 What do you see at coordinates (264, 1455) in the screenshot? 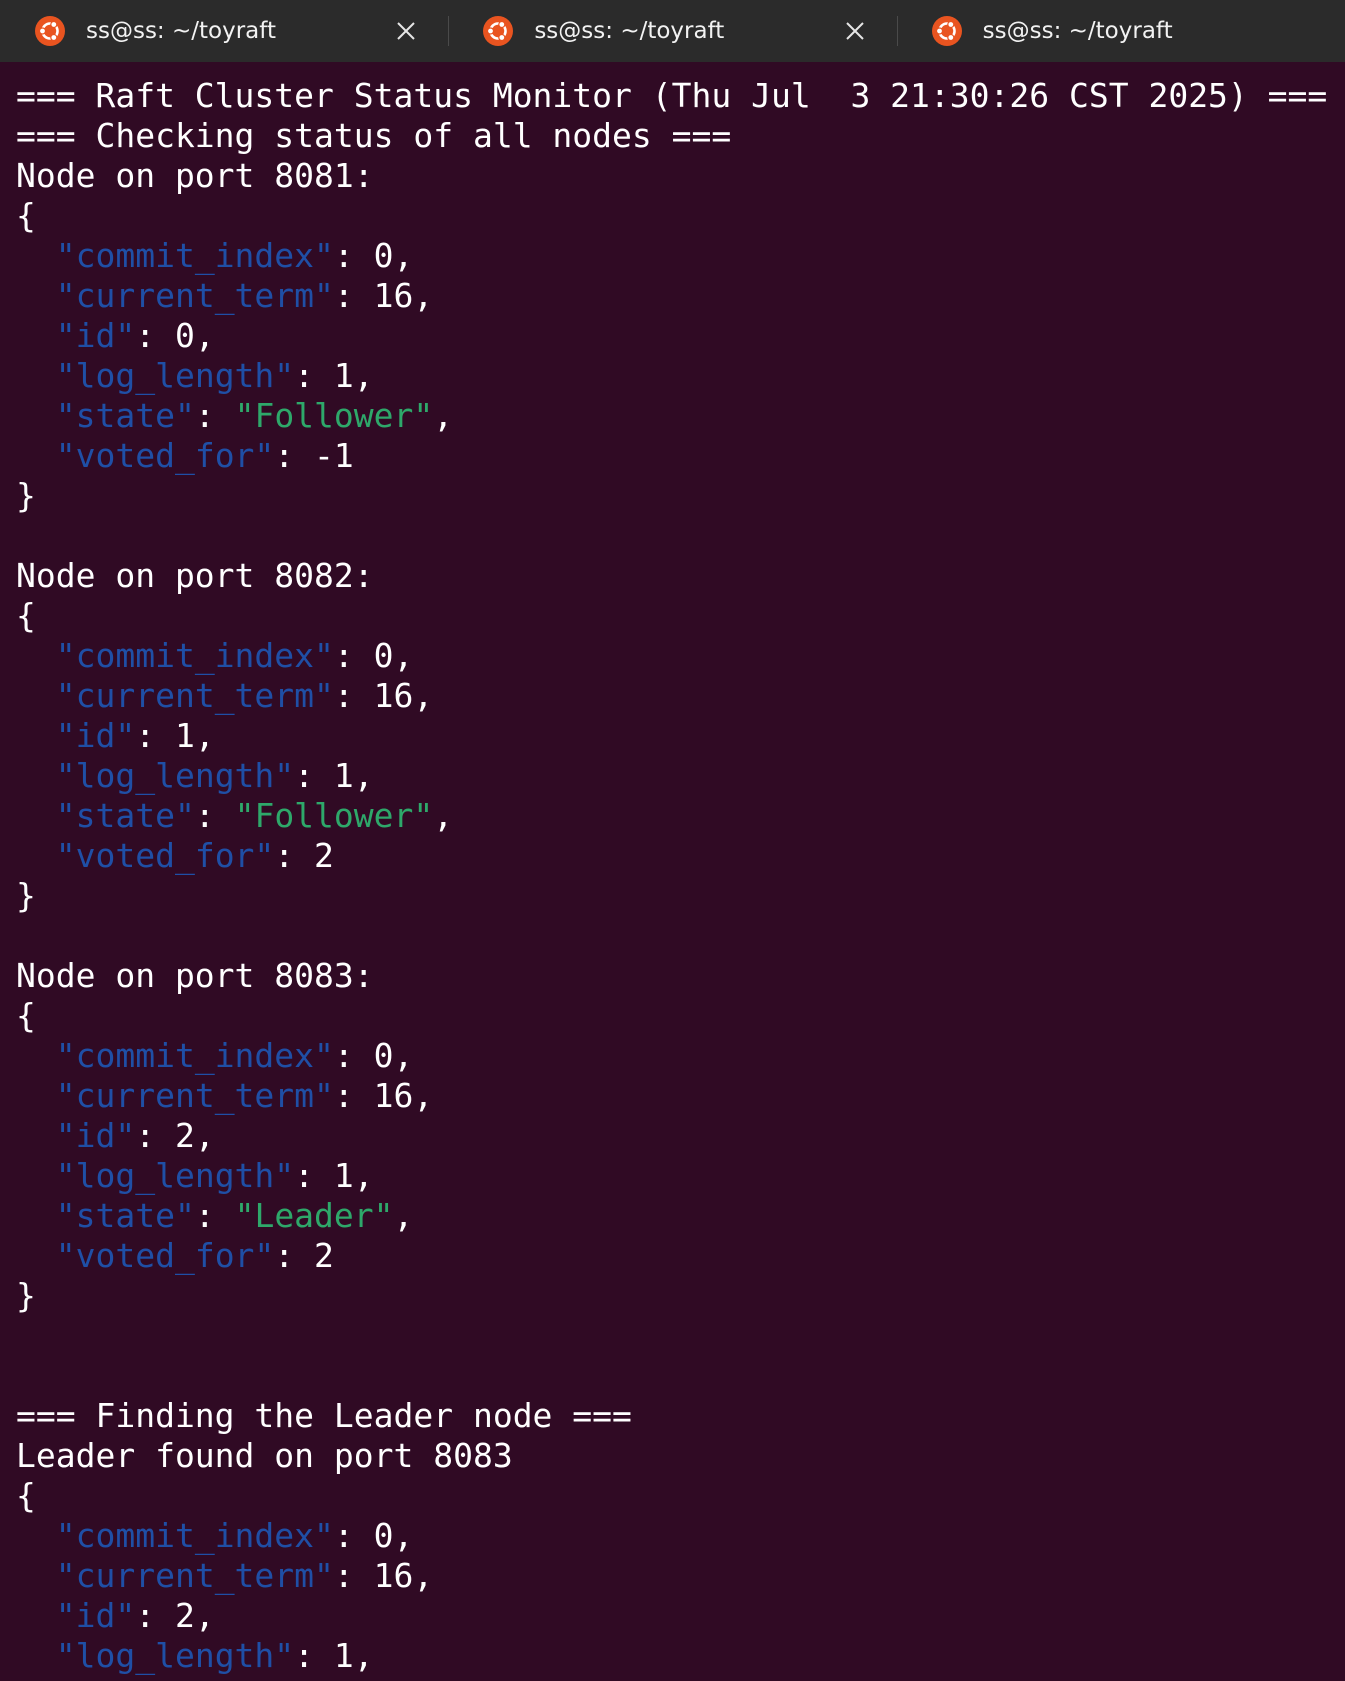
I see `output-text: Leader found on port 8083` at bounding box center [264, 1455].